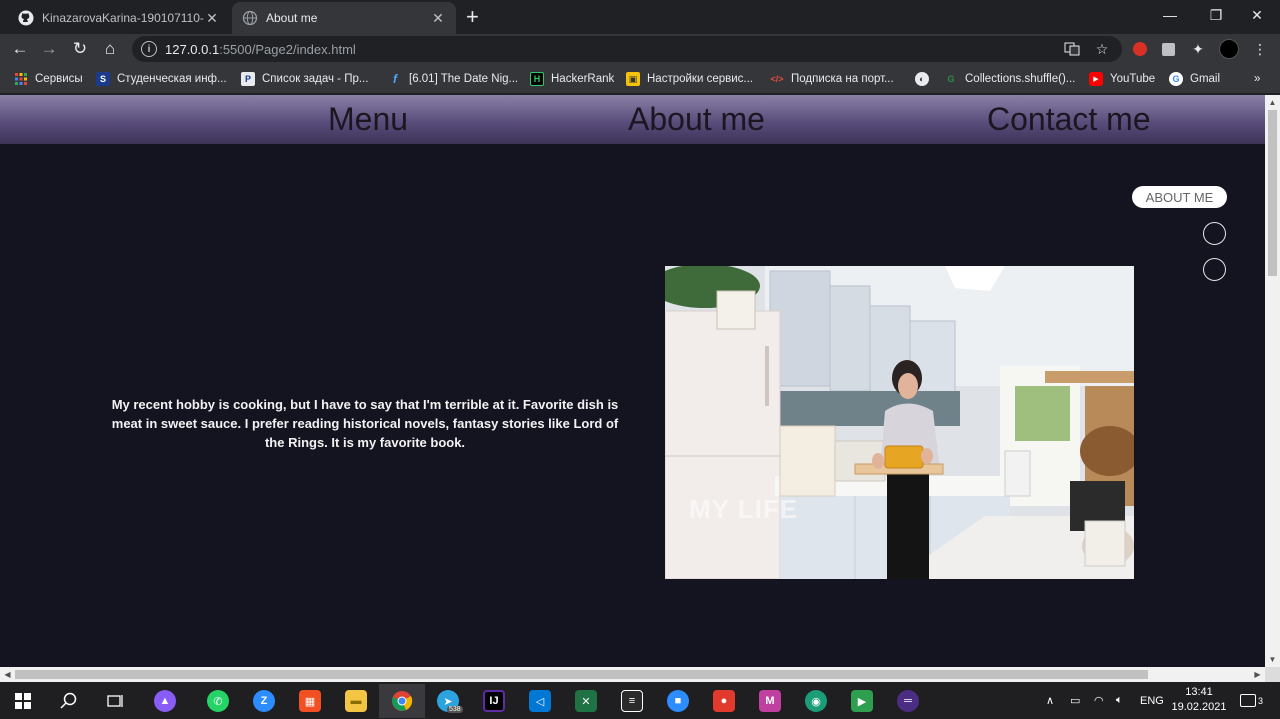 The width and height of the screenshot is (1280, 719). What do you see at coordinates (1140, 49) in the screenshot?
I see `extension-red-icon` at bounding box center [1140, 49].